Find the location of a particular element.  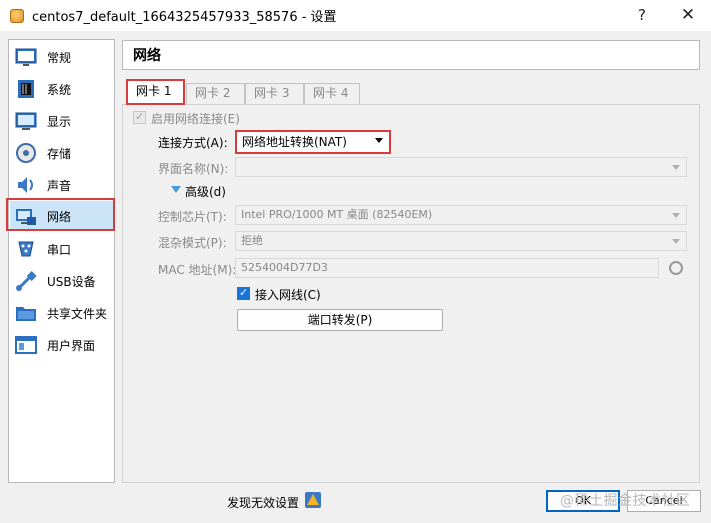

settings-sidebar: 常规 系统 显示 存储 声音 网络 串口 USB设备 共享文件夹 用户界面 is located at coordinates (61, 261).